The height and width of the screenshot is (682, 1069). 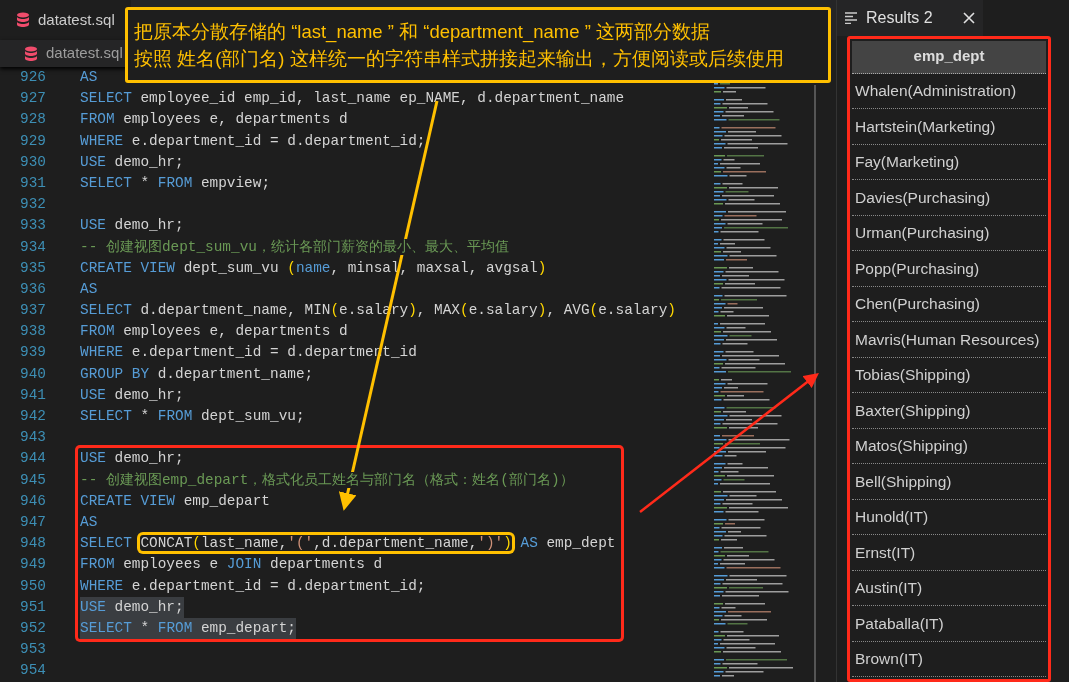 I want to click on code-line: SELECT * FROM empview;, so click(x=175, y=182).